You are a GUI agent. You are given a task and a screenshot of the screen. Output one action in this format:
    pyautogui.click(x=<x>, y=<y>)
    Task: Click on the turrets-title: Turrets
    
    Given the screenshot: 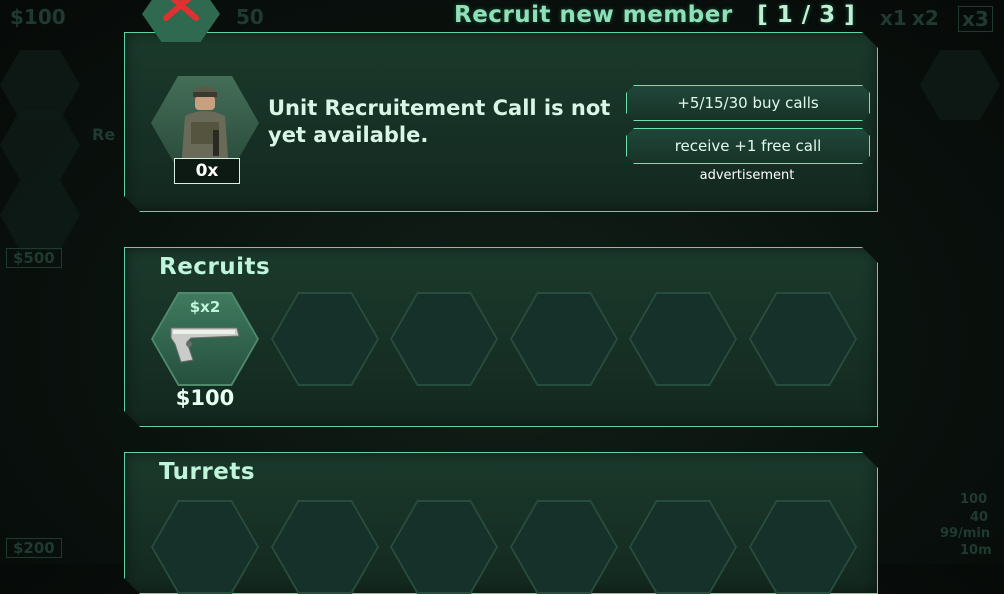 What is the action you would take?
    pyautogui.click(x=207, y=472)
    